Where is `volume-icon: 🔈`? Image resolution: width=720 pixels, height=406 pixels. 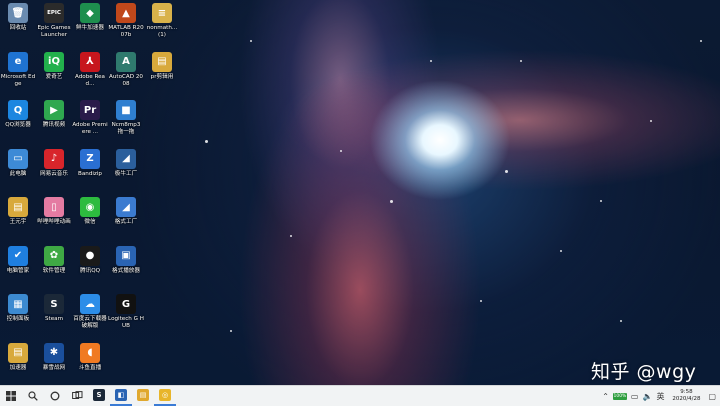
volume-icon: 🔈 is located at coordinates (647, 396).